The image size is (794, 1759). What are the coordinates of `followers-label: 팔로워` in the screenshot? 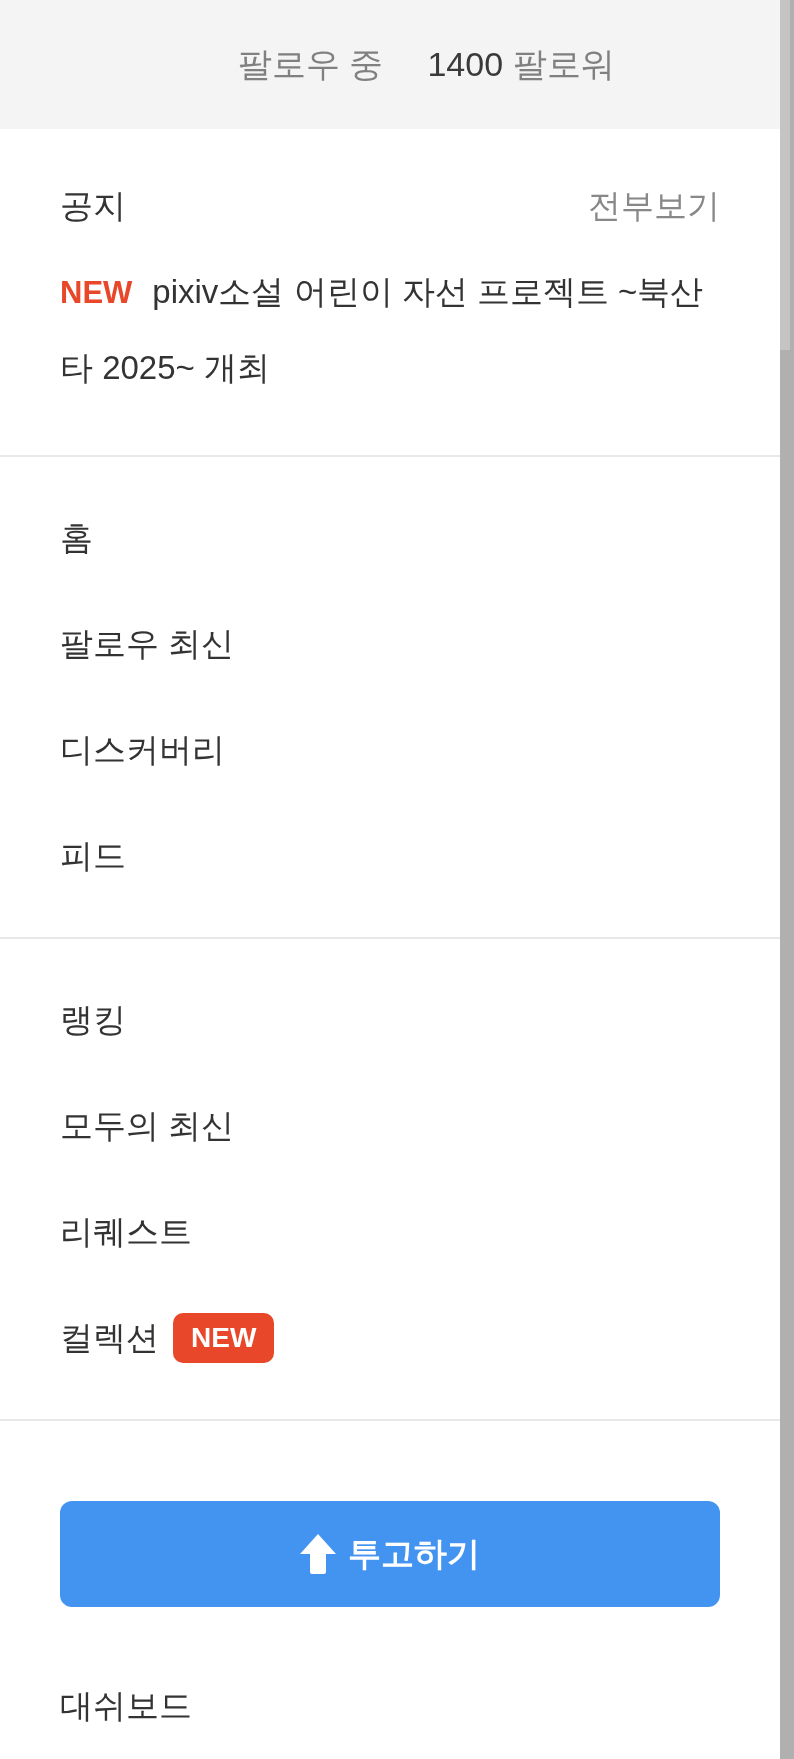 It's located at (564, 64).